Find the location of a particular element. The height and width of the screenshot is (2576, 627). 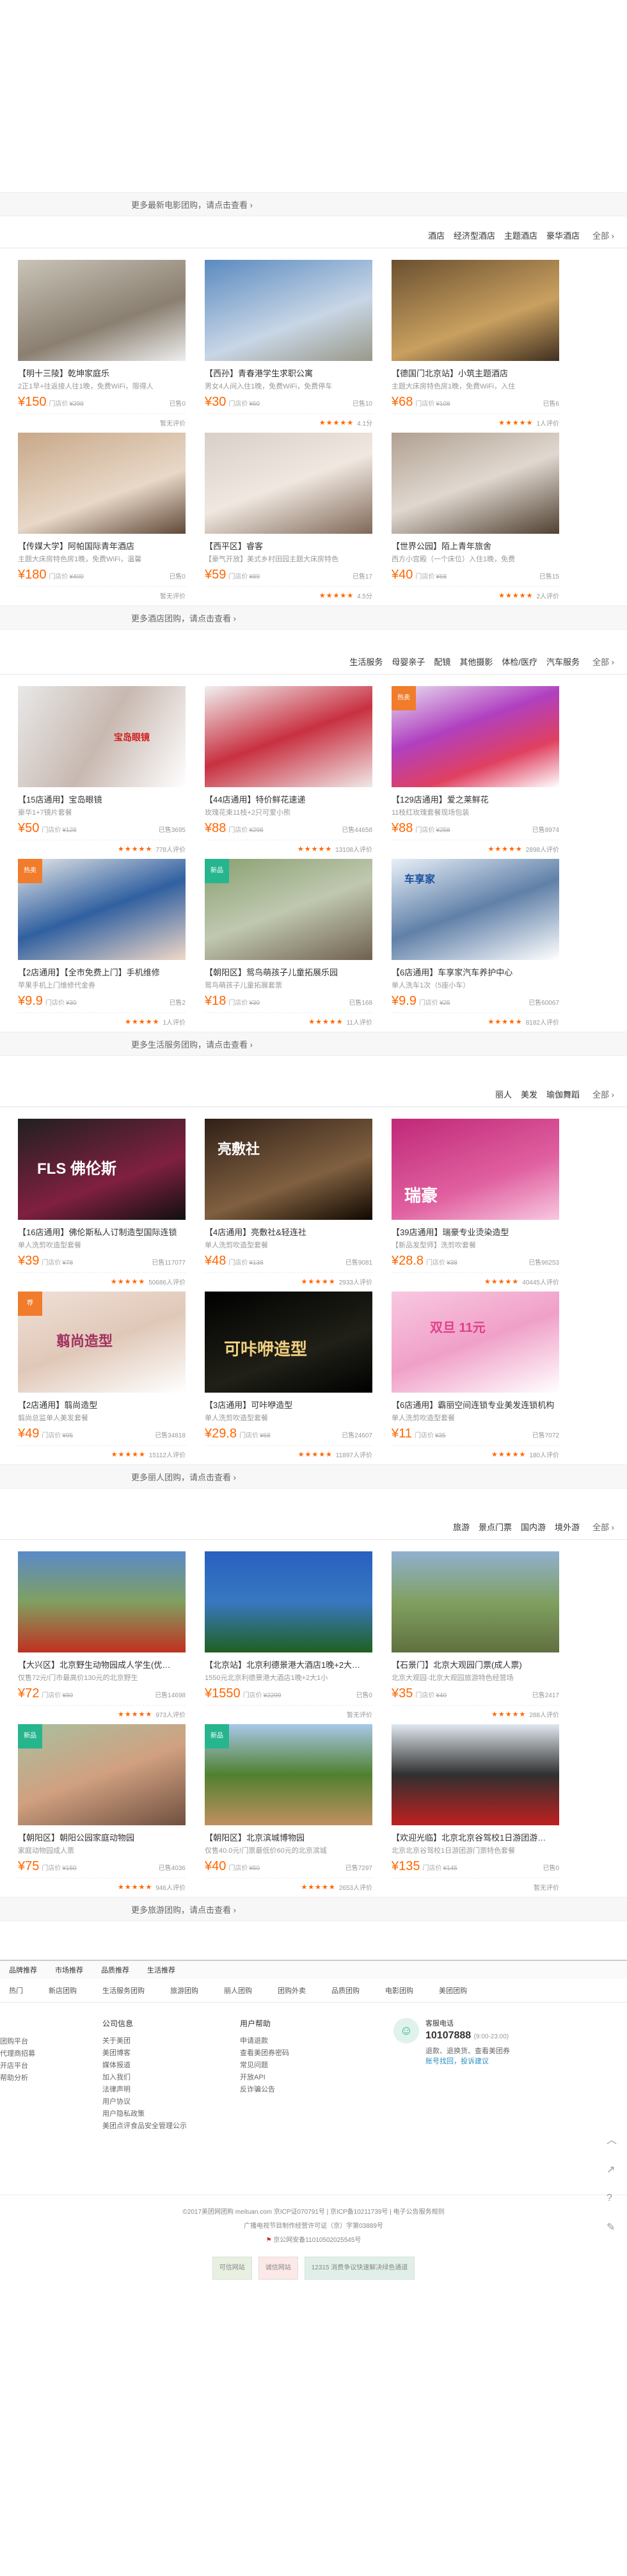

footer-link-8: 美团团购 is located at coordinates (453, 1990).